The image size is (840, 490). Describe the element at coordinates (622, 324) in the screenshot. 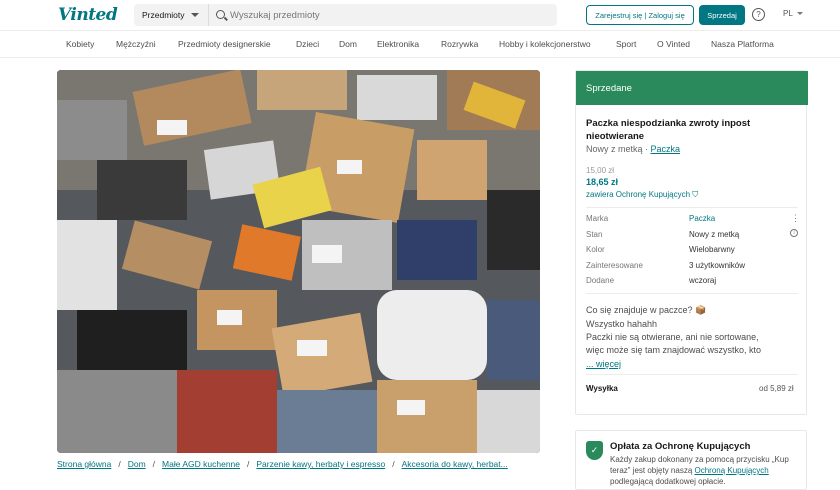

I see `description-line: Wszystko hahahh` at that location.